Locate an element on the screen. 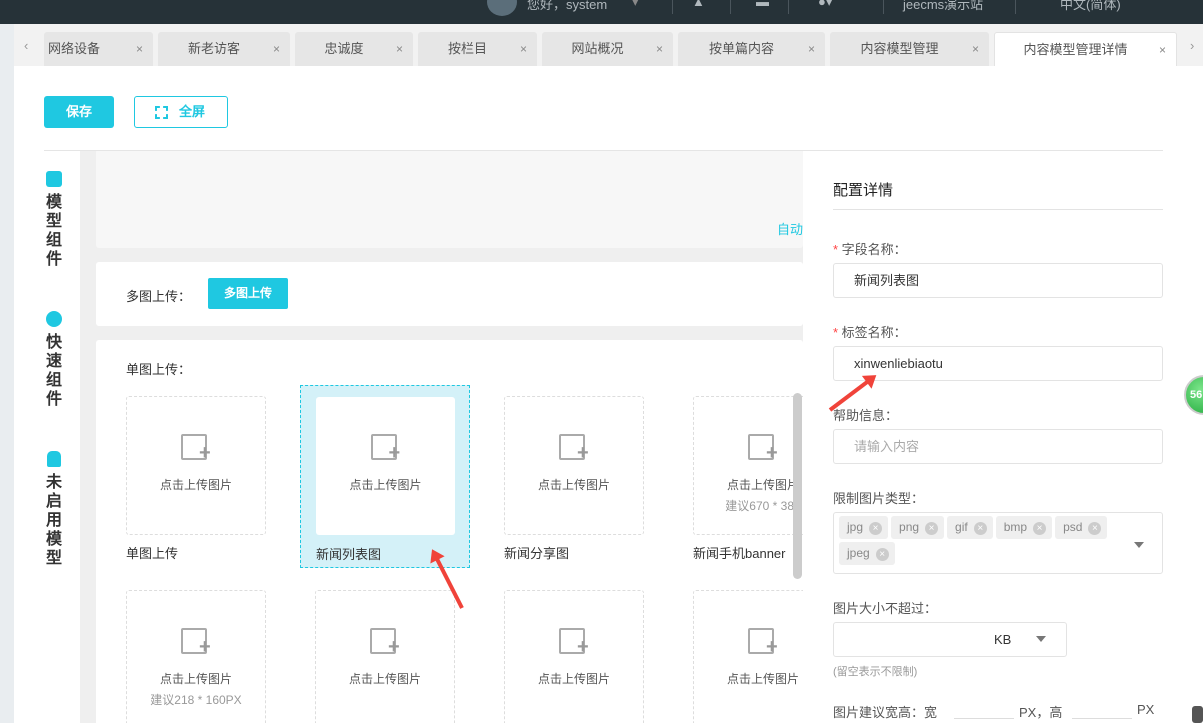 The width and height of the screenshot is (1203, 723). save-button: 保存 is located at coordinates (79, 112).